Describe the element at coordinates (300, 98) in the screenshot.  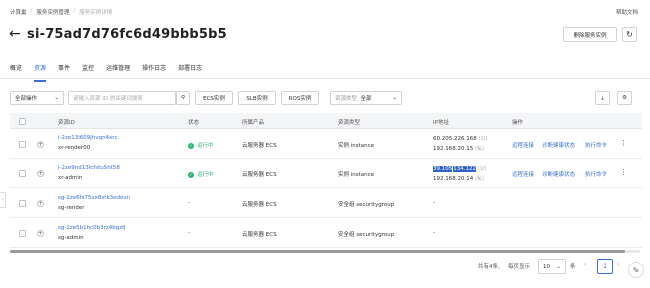
I see `filter-ros-button: ROS实例` at that location.